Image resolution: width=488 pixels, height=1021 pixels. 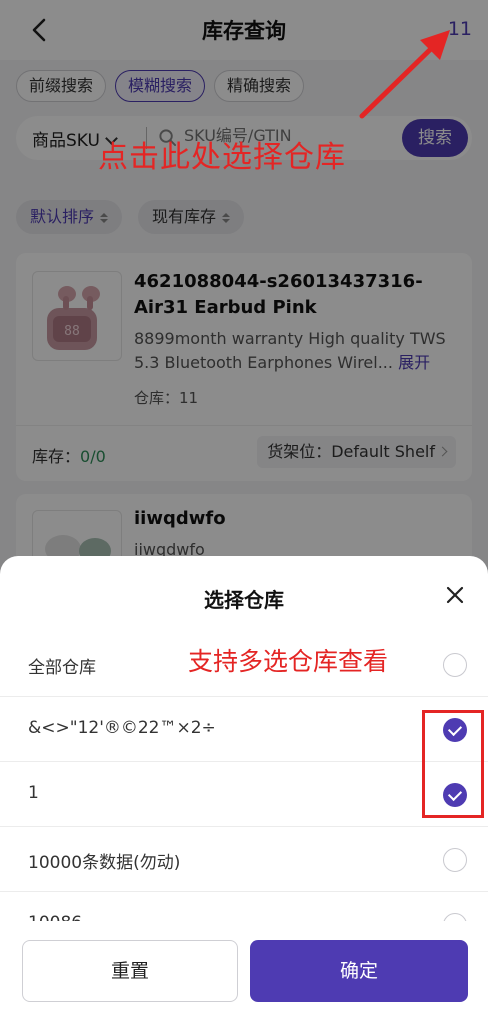 What do you see at coordinates (404, 74) in the screenshot?
I see `annotation-arrow-icon` at bounding box center [404, 74].